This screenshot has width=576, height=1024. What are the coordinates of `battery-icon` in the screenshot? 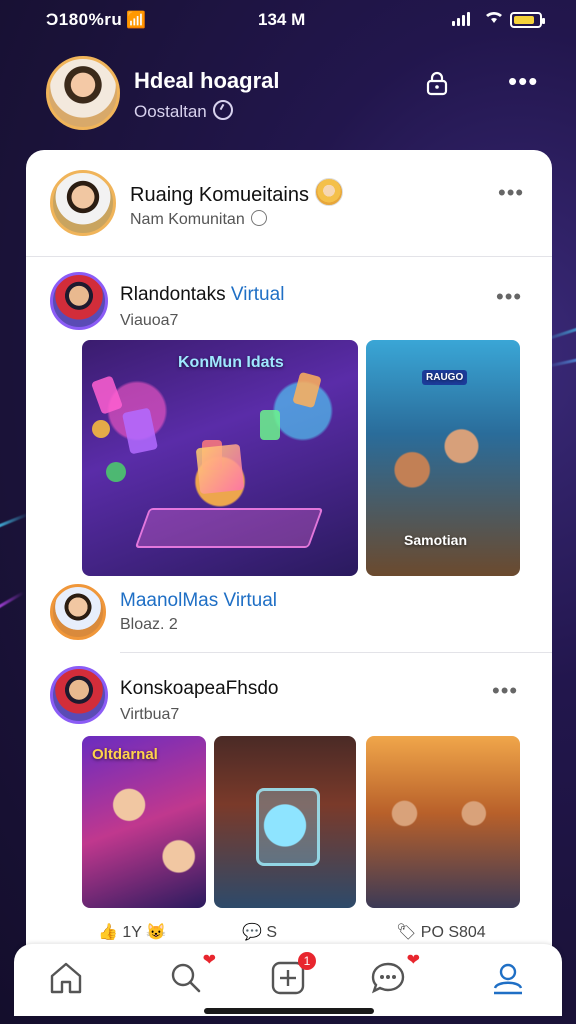 It's located at (527, 20).